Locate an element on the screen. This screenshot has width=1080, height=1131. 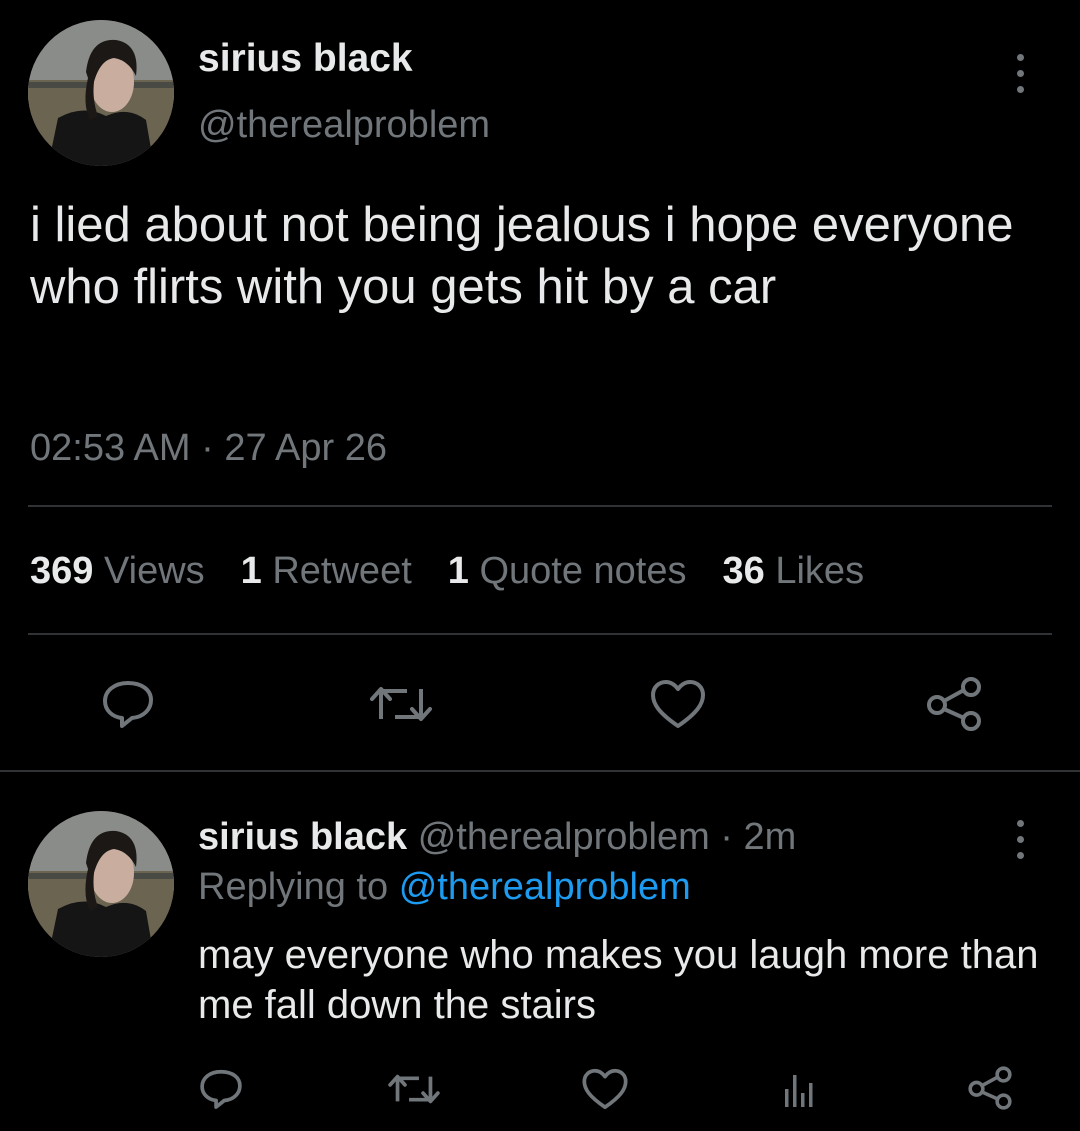
reply-button is located at coordinates (128, 704).